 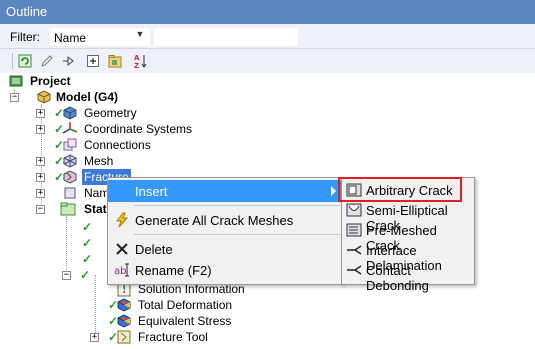 What do you see at coordinates (70, 161) in the screenshot?
I see `mesh-icon` at bounding box center [70, 161].